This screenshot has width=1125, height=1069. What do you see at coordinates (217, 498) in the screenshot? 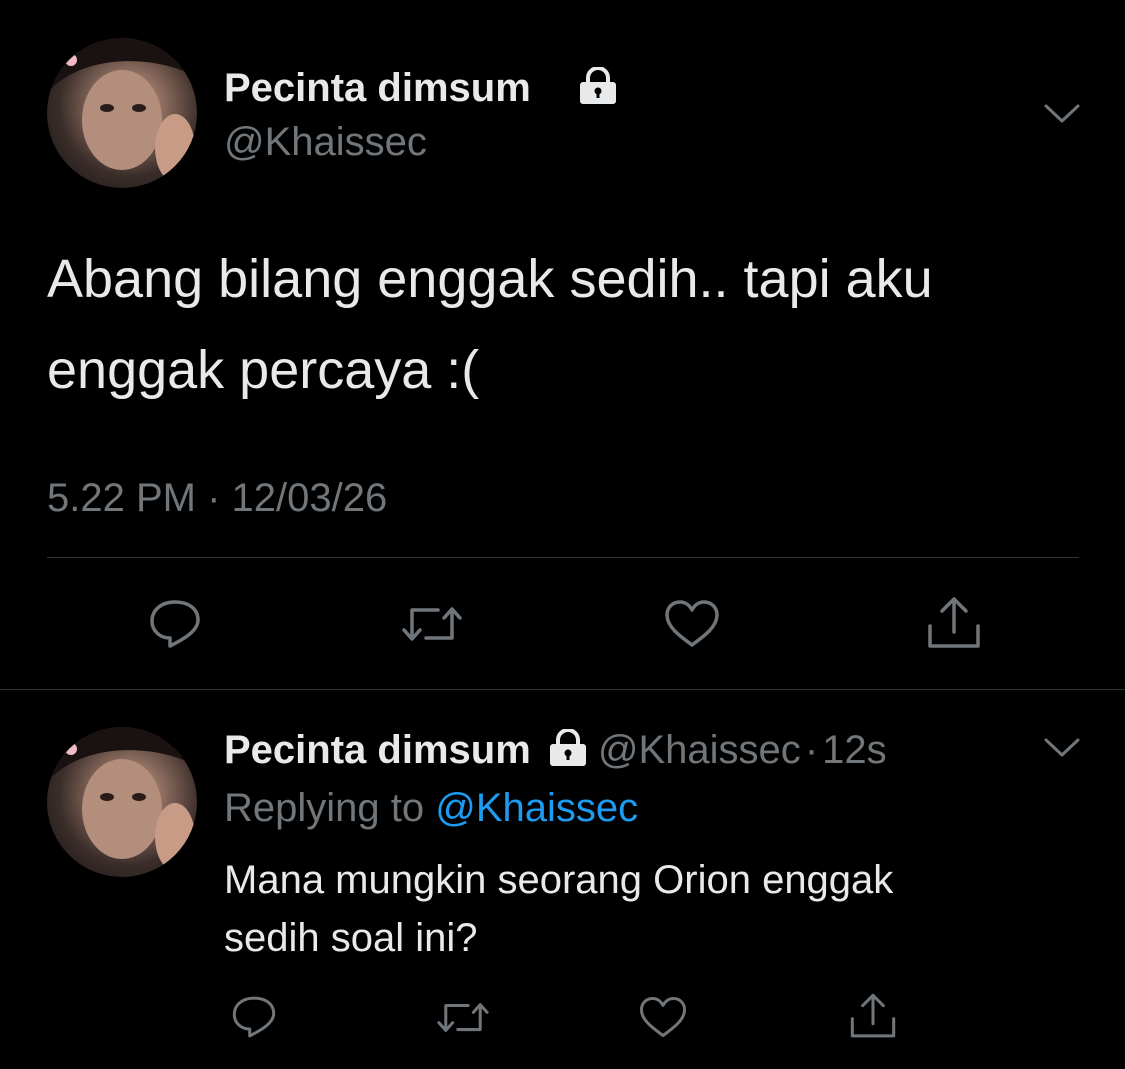
I see `timestamp: 5.22 PM · 12/03/26` at bounding box center [217, 498].